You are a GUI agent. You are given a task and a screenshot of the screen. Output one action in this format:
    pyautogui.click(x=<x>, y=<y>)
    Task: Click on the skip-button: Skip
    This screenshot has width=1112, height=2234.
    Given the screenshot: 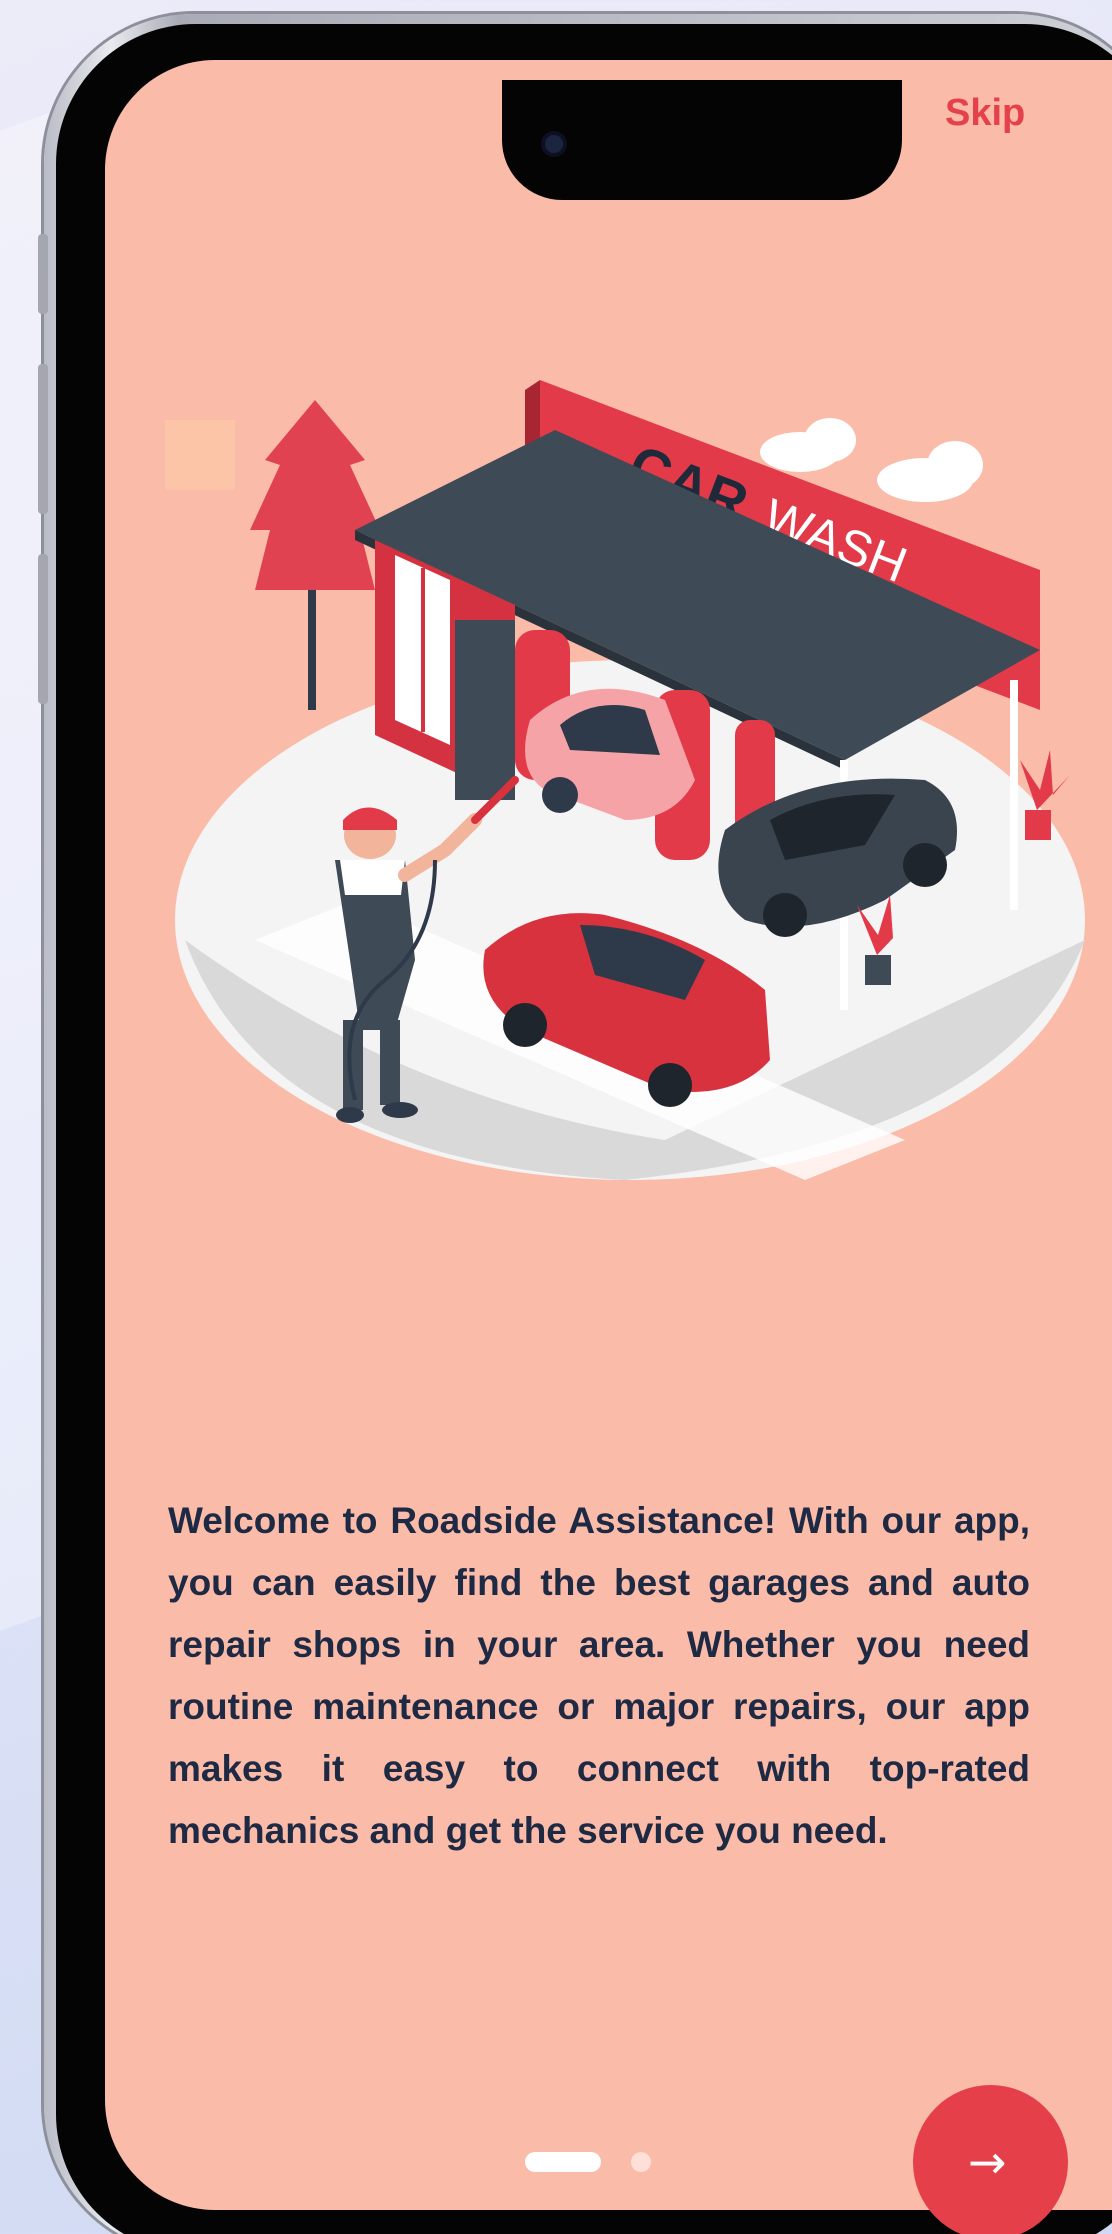 What is the action you would take?
    pyautogui.click(x=985, y=113)
    